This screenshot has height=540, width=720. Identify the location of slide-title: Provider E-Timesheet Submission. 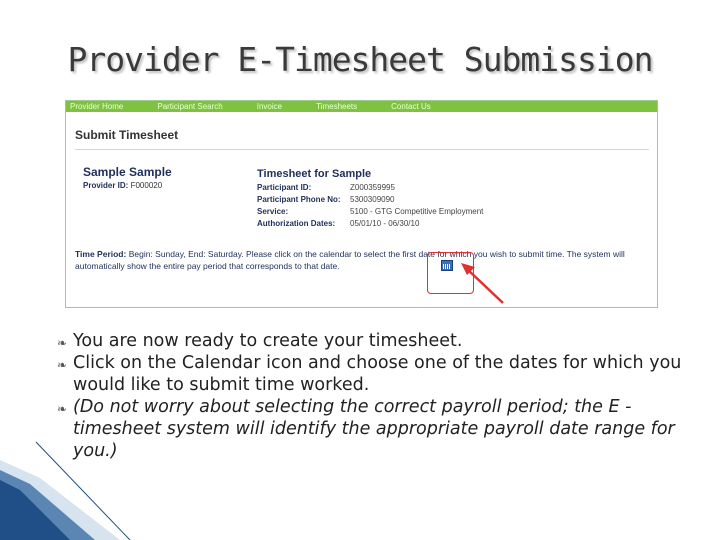
(360, 59).